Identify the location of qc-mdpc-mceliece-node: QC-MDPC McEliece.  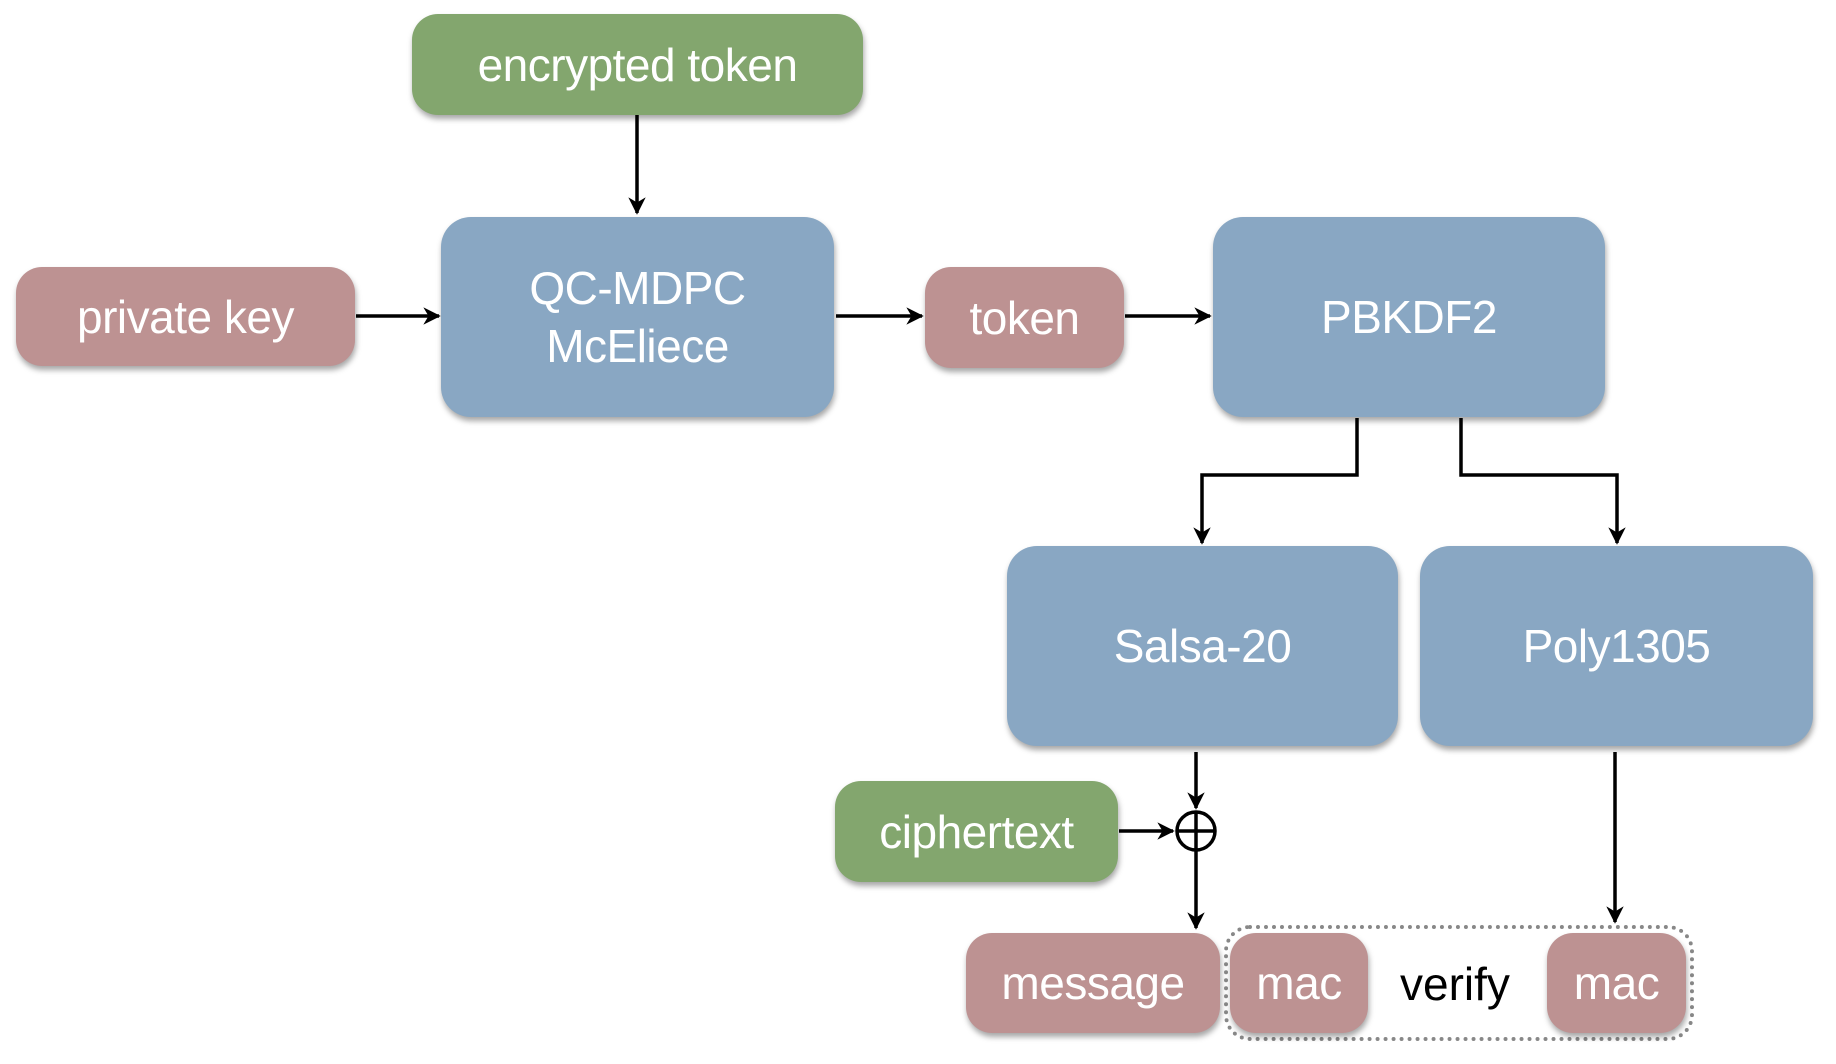
(637, 317).